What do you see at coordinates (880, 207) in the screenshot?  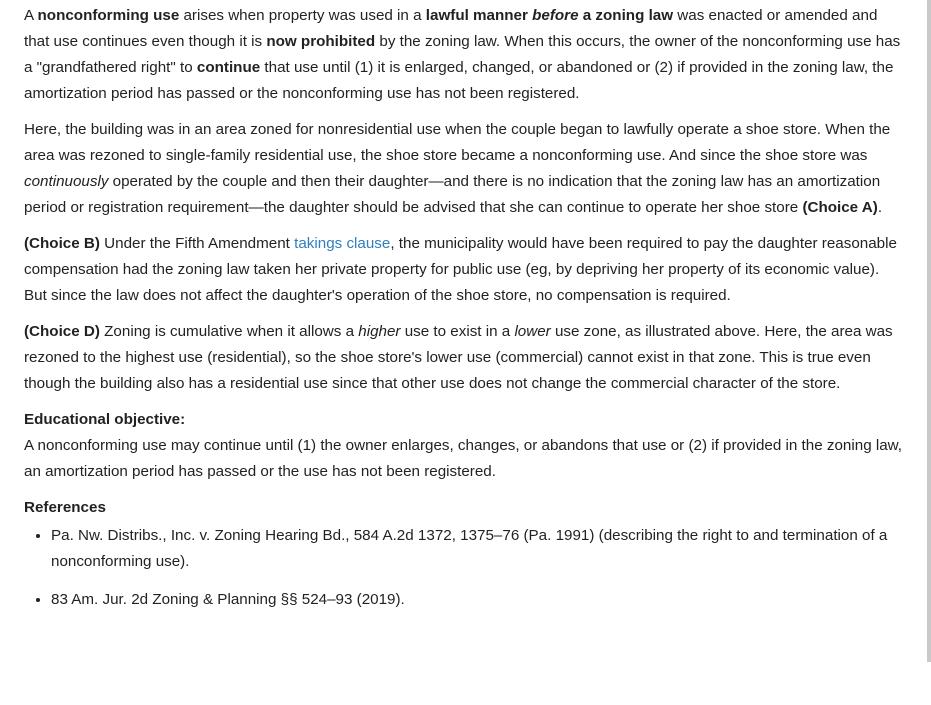 I see `text-run: .` at bounding box center [880, 207].